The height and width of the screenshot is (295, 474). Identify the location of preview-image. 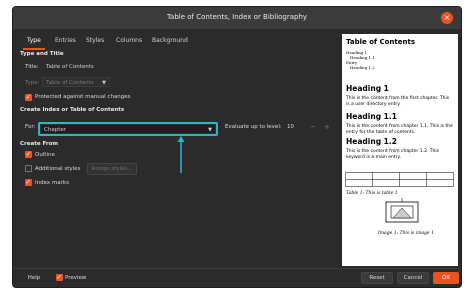
(402, 210).